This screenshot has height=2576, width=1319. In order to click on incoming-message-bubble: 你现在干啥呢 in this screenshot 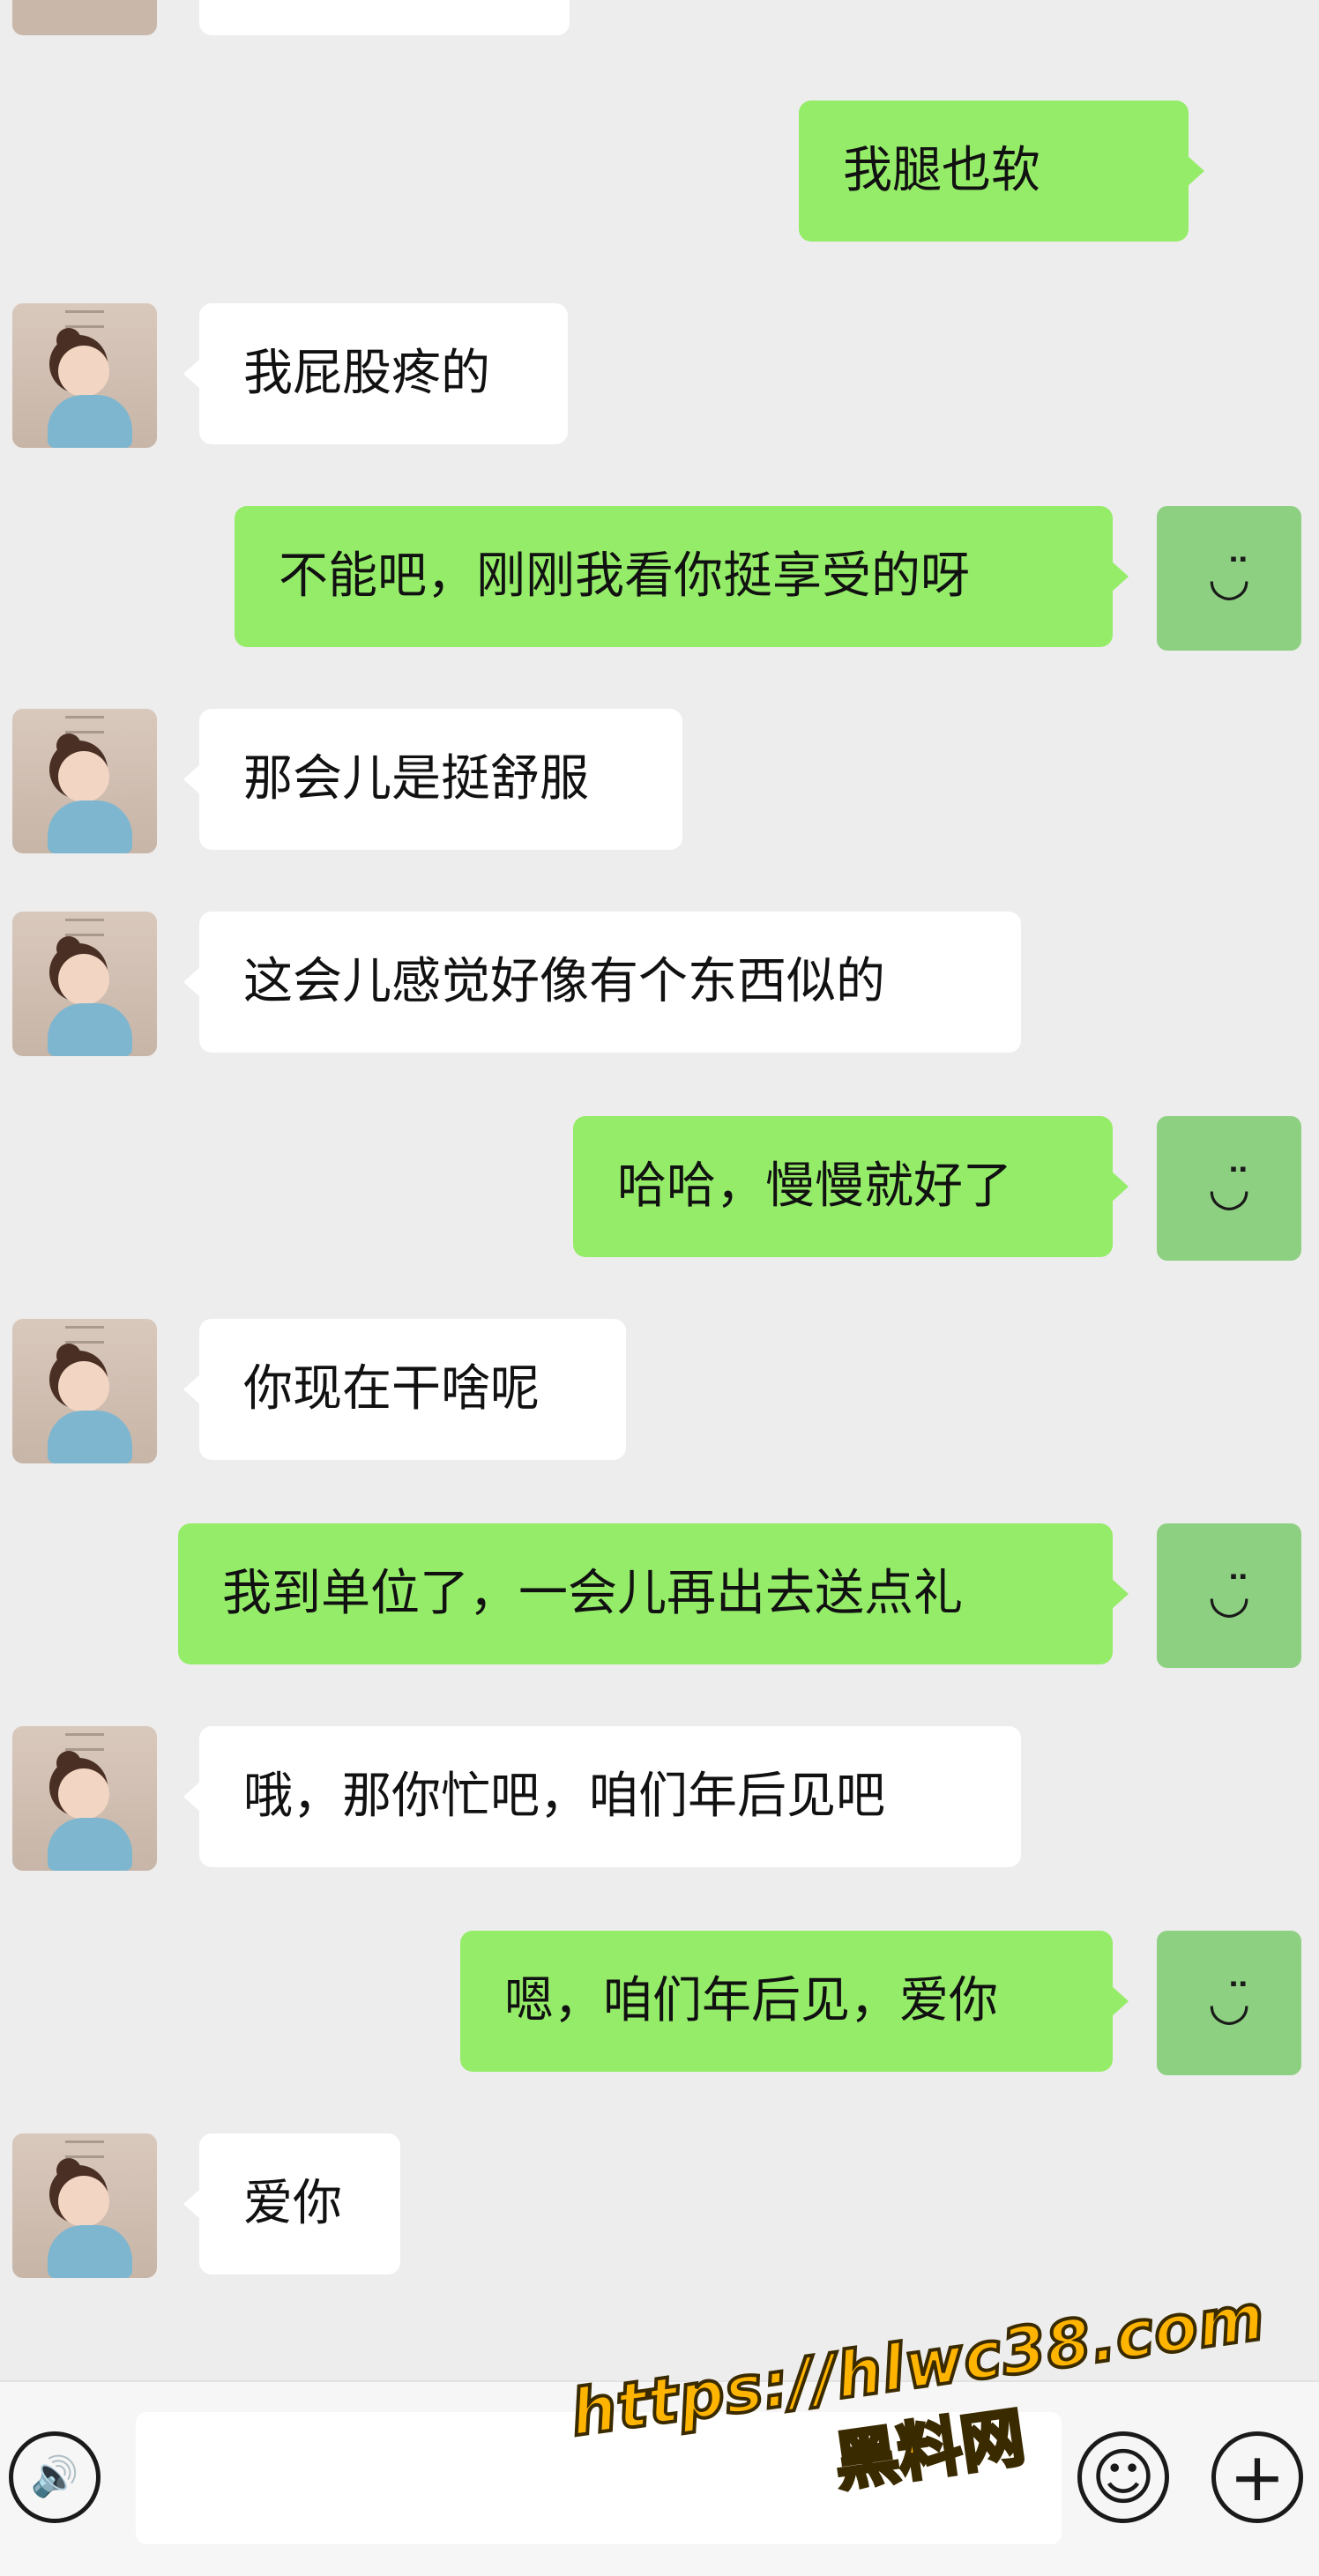, I will do `click(404, 1390)`.